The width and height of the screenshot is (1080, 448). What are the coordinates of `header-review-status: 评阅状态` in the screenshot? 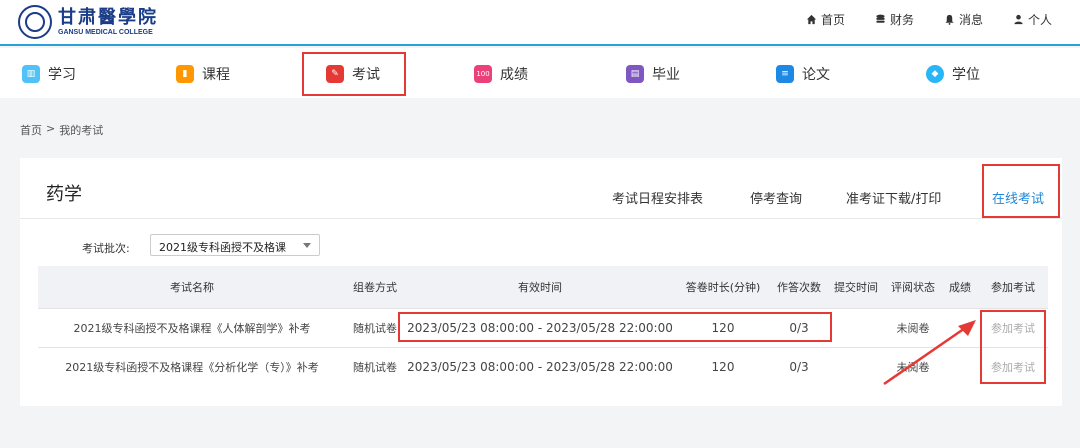 It's located at (913, 287).